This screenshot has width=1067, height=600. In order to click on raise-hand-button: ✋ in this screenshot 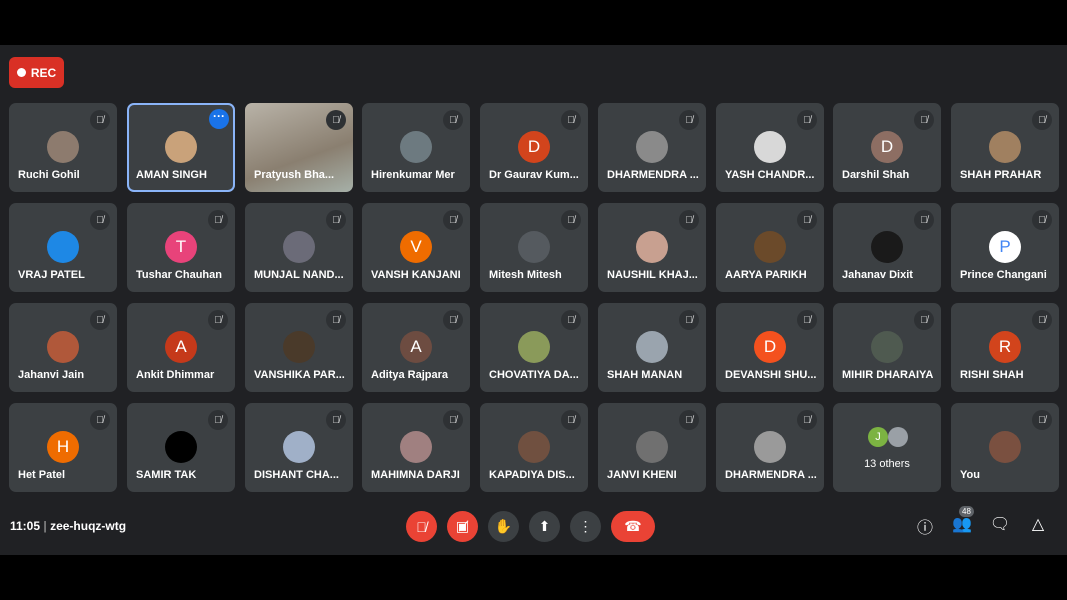, I will do `click(503, 526)`.